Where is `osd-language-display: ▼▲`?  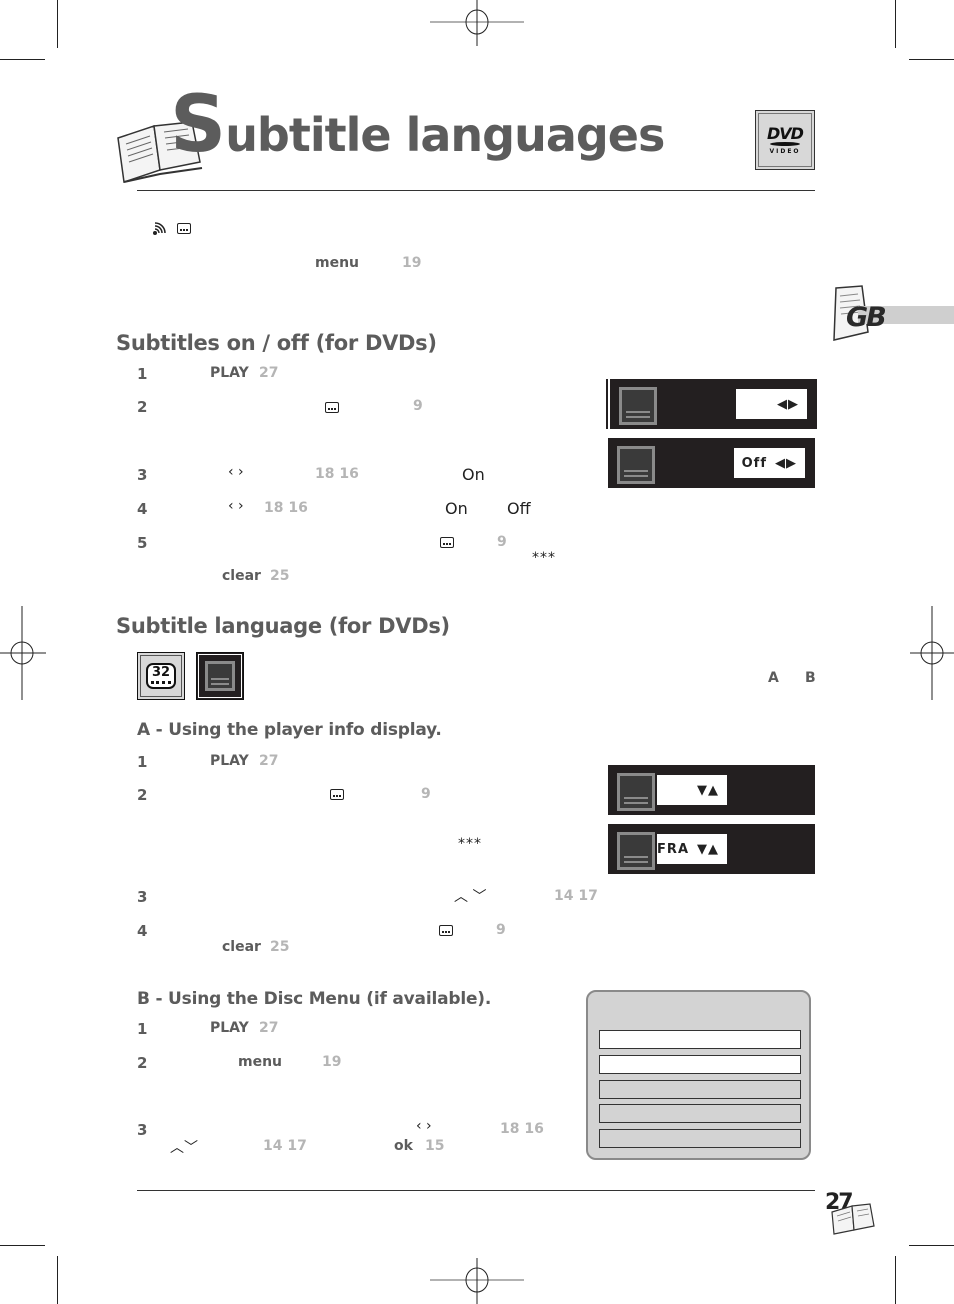 osd-language-display: ▼▲ is located at coordinates (711, 790).